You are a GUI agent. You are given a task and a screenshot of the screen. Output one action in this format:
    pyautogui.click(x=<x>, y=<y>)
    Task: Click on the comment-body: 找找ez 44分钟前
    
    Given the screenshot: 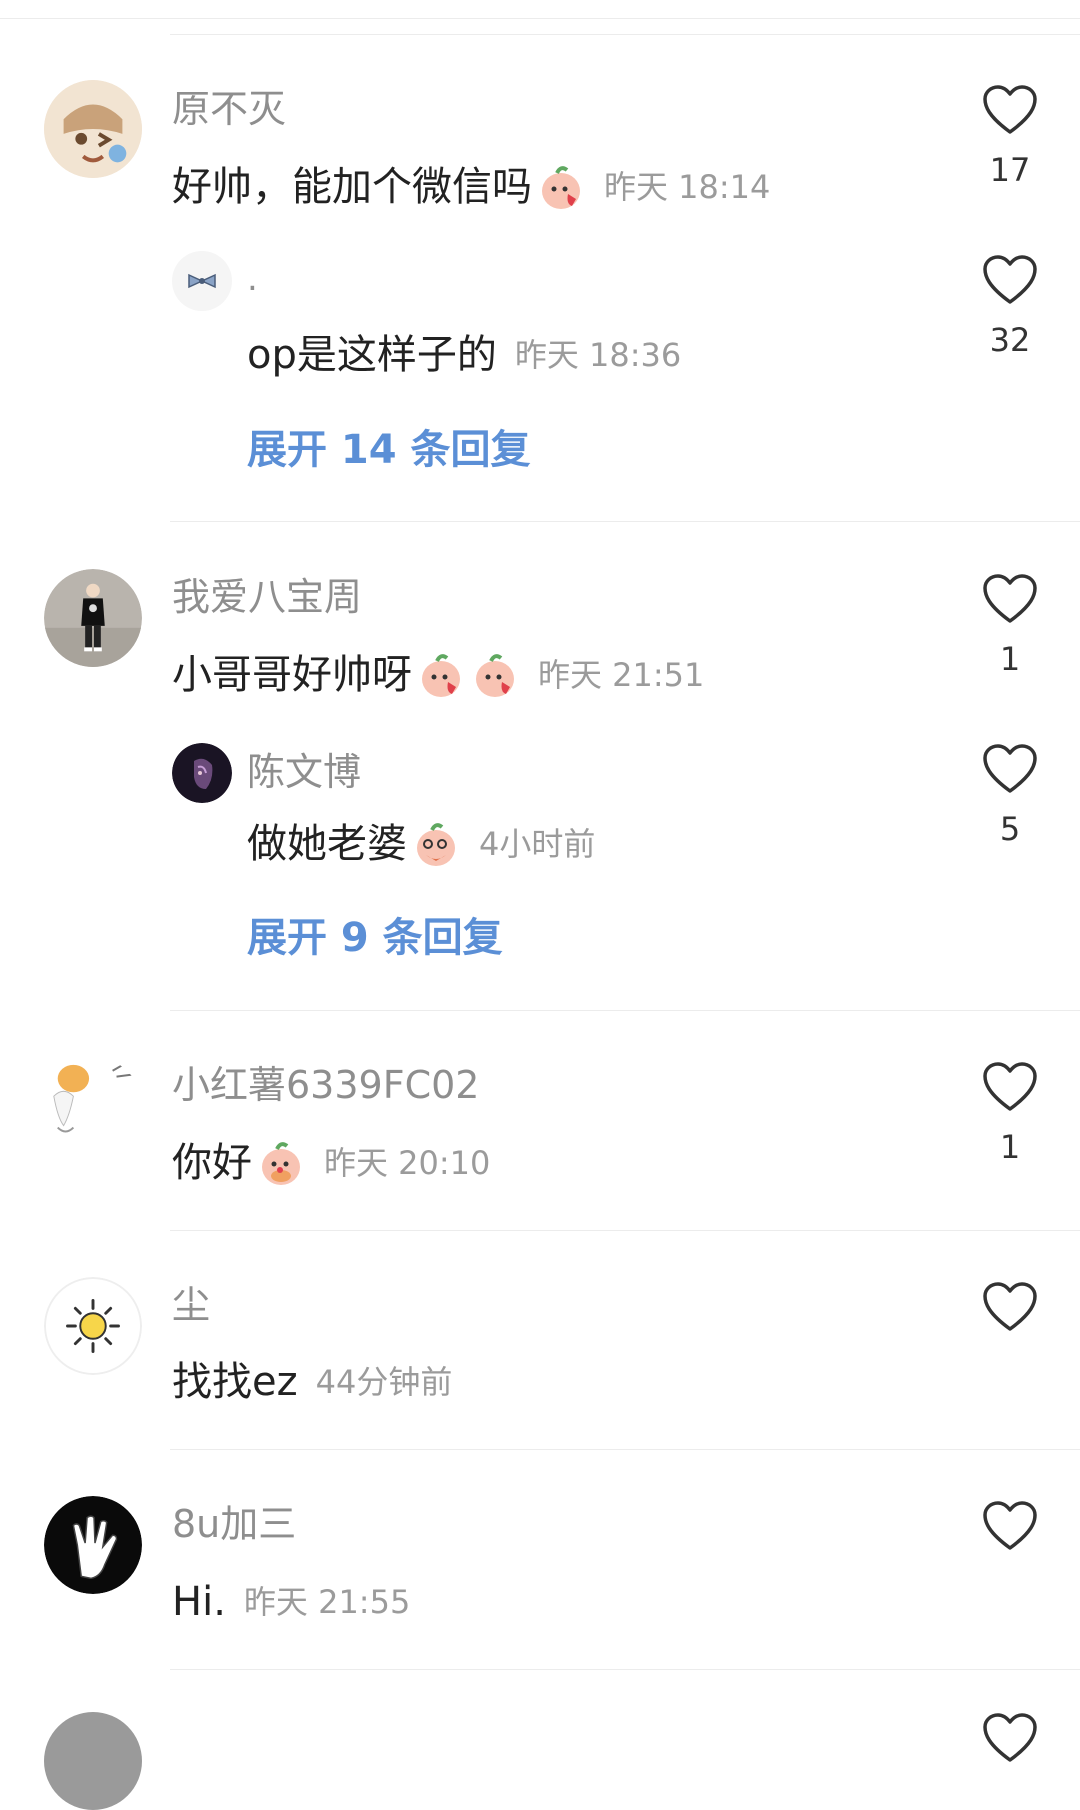 What is the action you would take?
    pyautogui.click(x=312, y=1382)
    